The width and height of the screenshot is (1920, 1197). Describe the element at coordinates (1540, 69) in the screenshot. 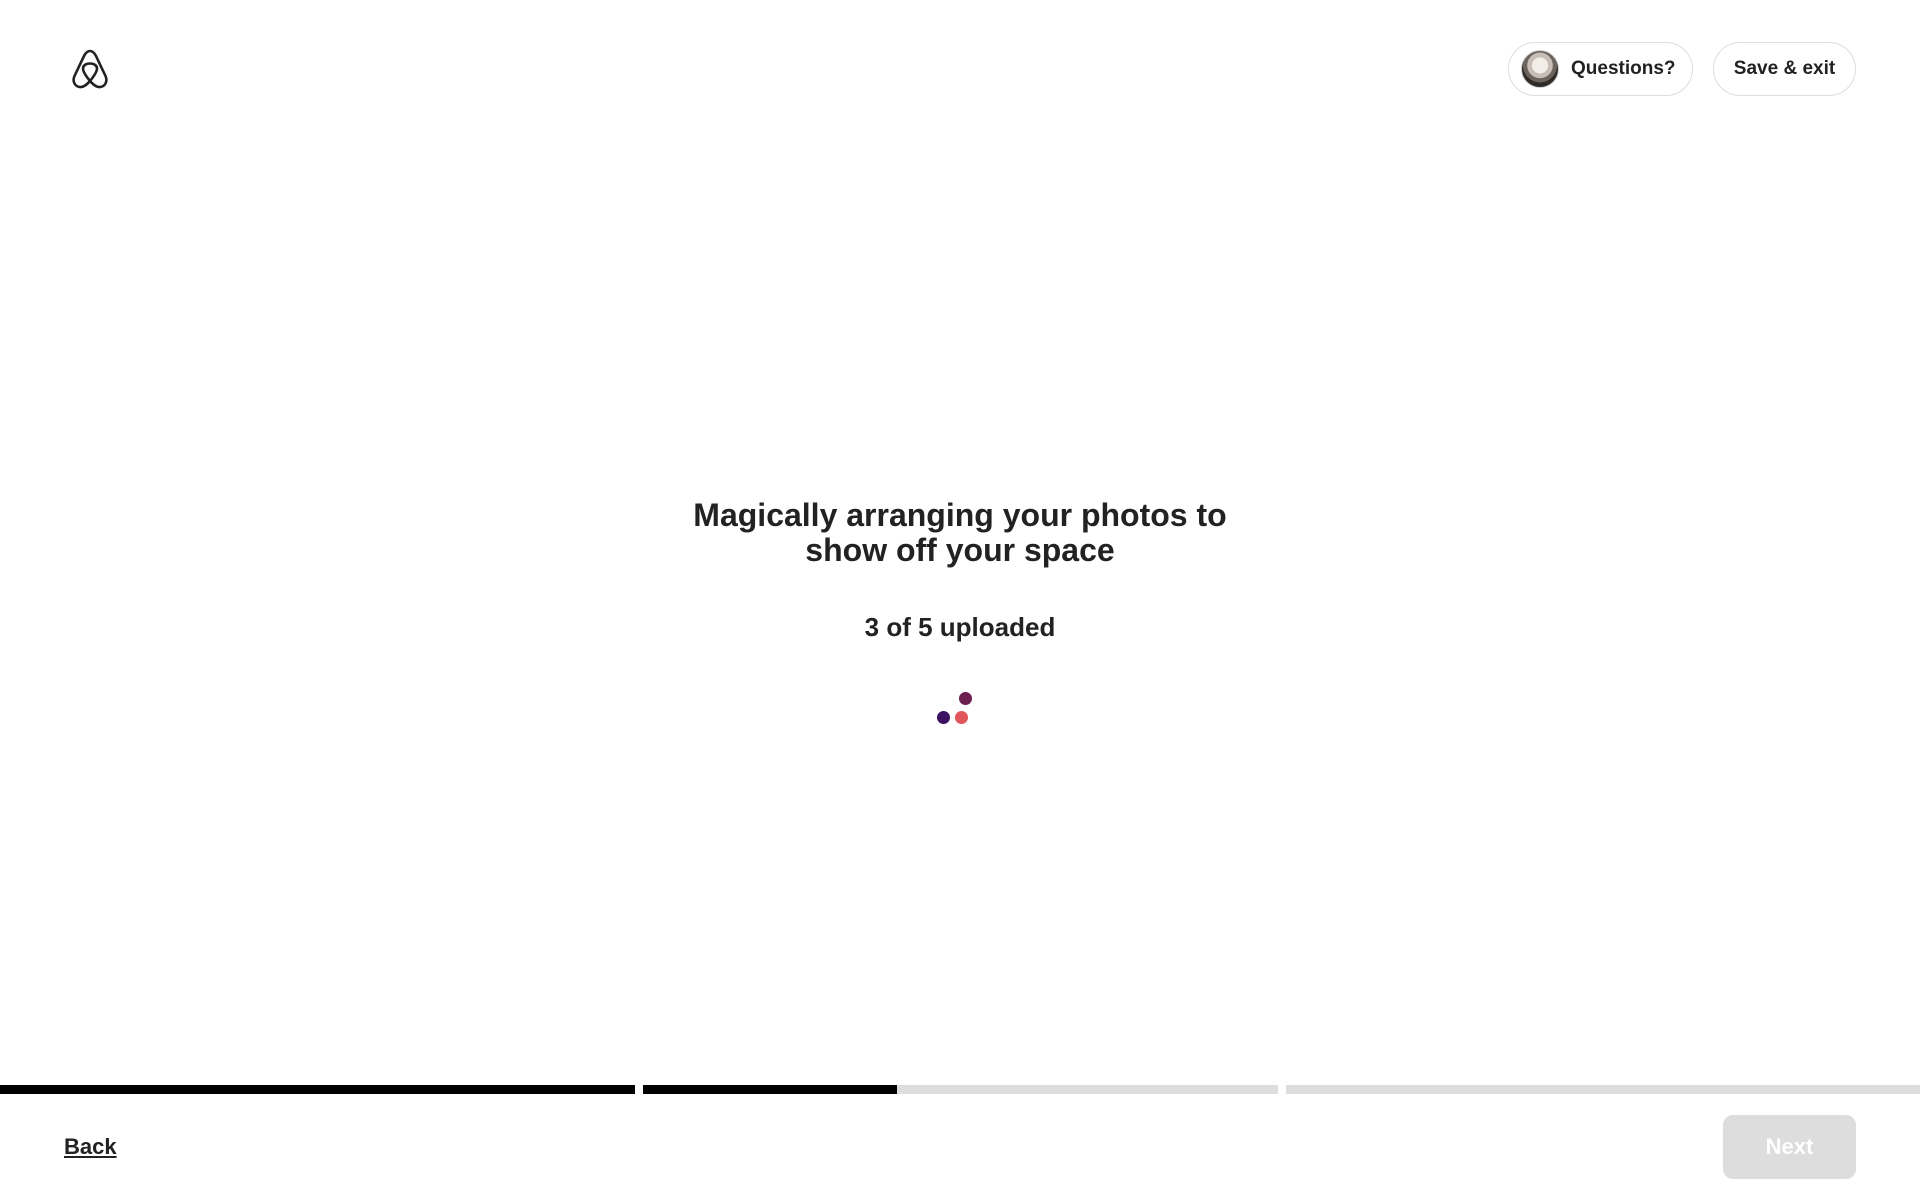

I see `host-avatar` at that location.